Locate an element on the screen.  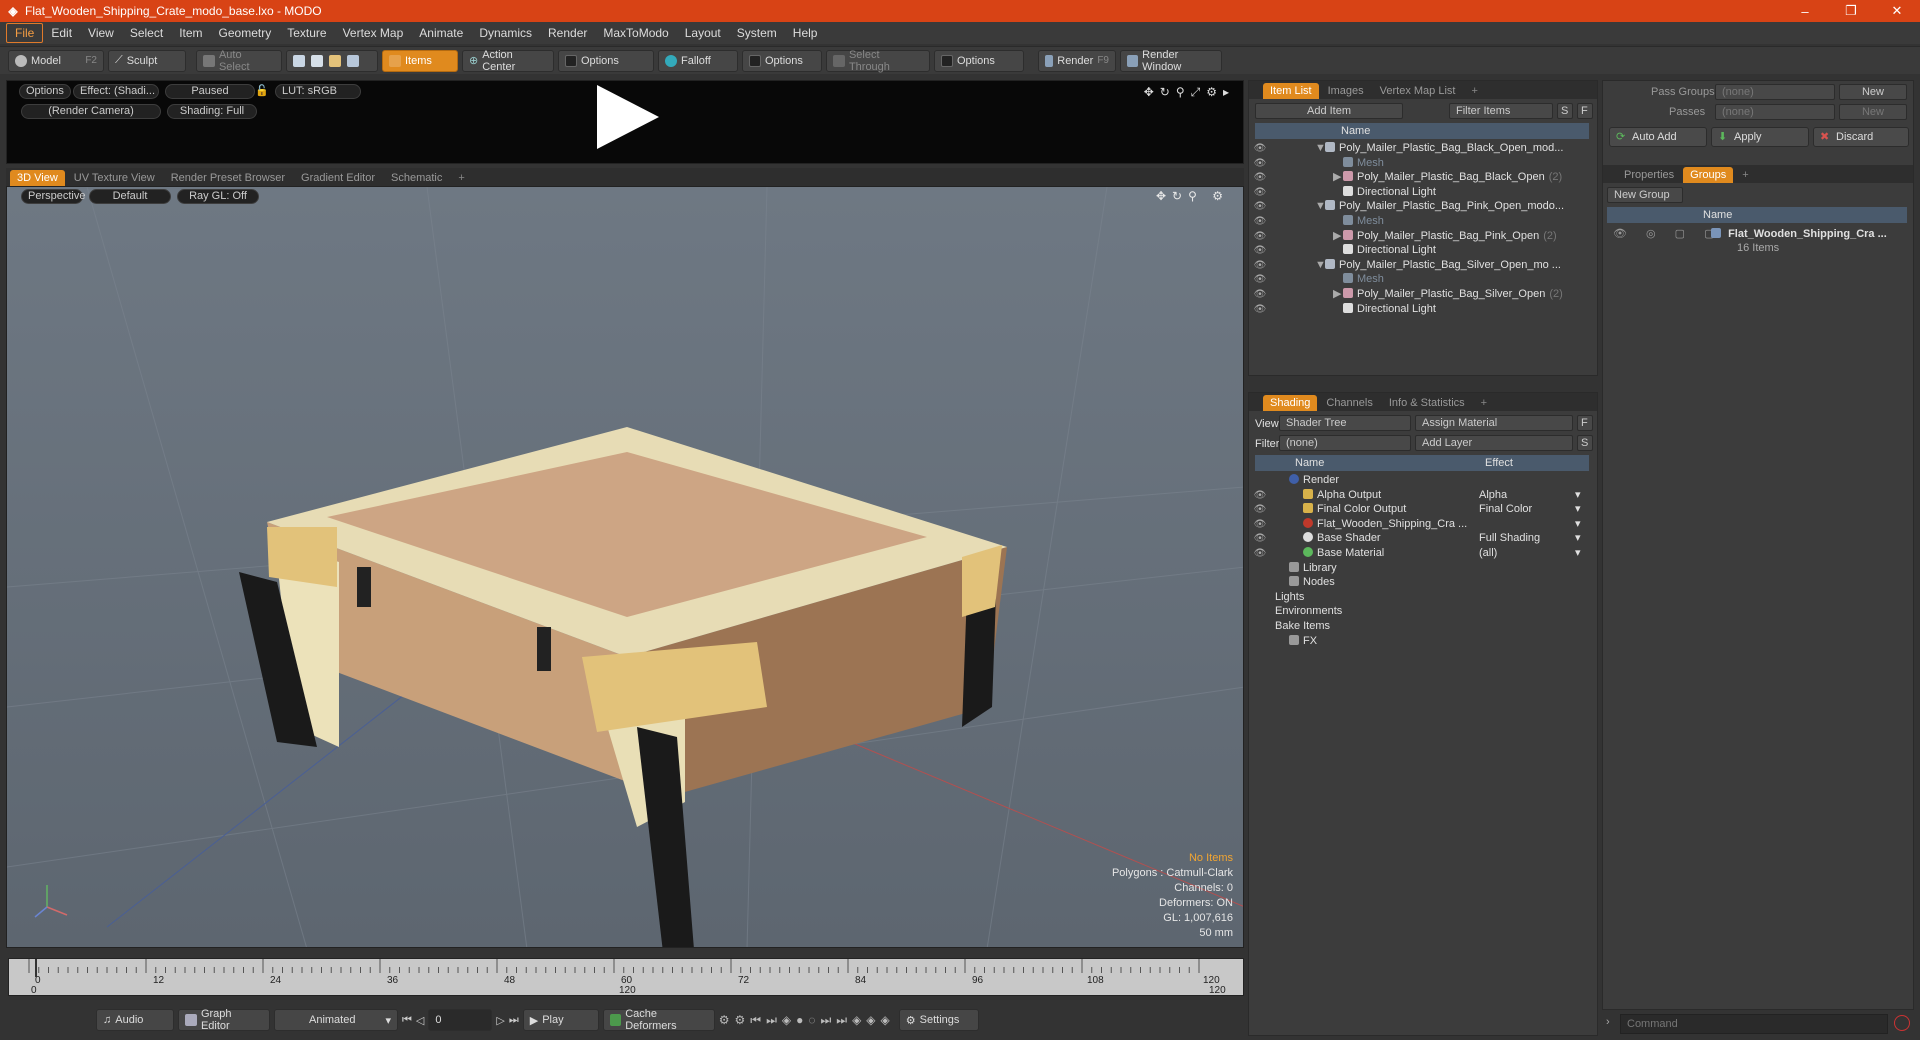
model-button: Model F2 is located at coordinates (56, 60).